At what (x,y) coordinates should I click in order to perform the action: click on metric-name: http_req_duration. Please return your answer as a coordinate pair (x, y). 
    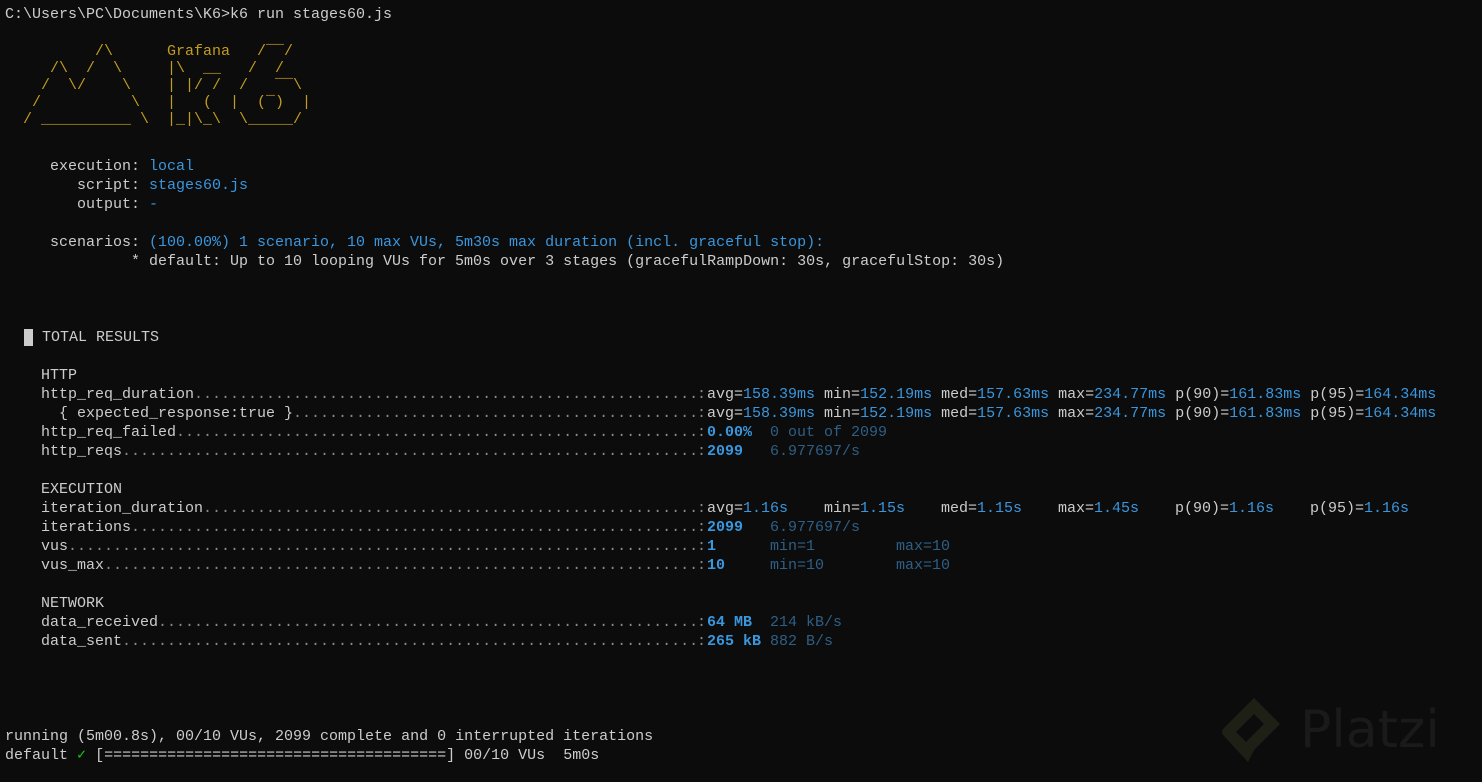
    Looking at the image, I should click on (118, 394).